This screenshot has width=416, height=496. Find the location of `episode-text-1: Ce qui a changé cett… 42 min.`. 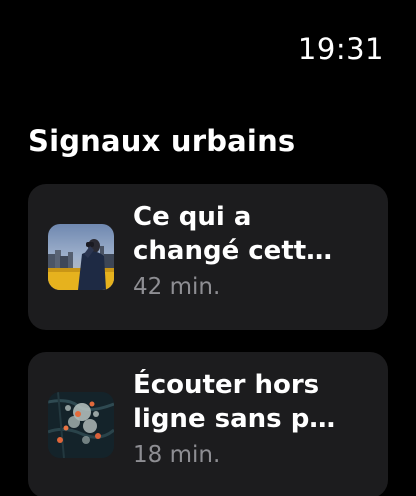

episode-text-1: Ce qui a changé cett… 42 min. is located at coordinates (253, 250).